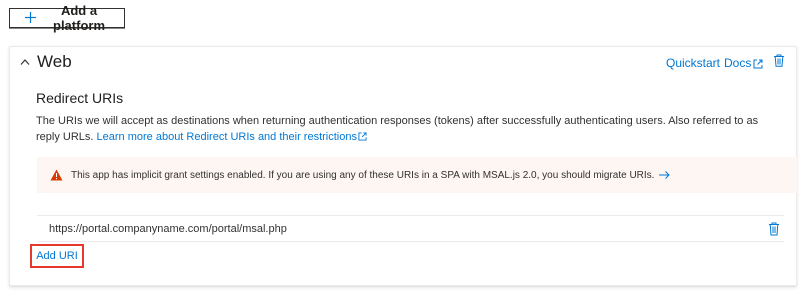  What do you see at coordinates (665, 175) in the screenshot?
I see `arrow-right-icon` at bounding box center [665, 175].